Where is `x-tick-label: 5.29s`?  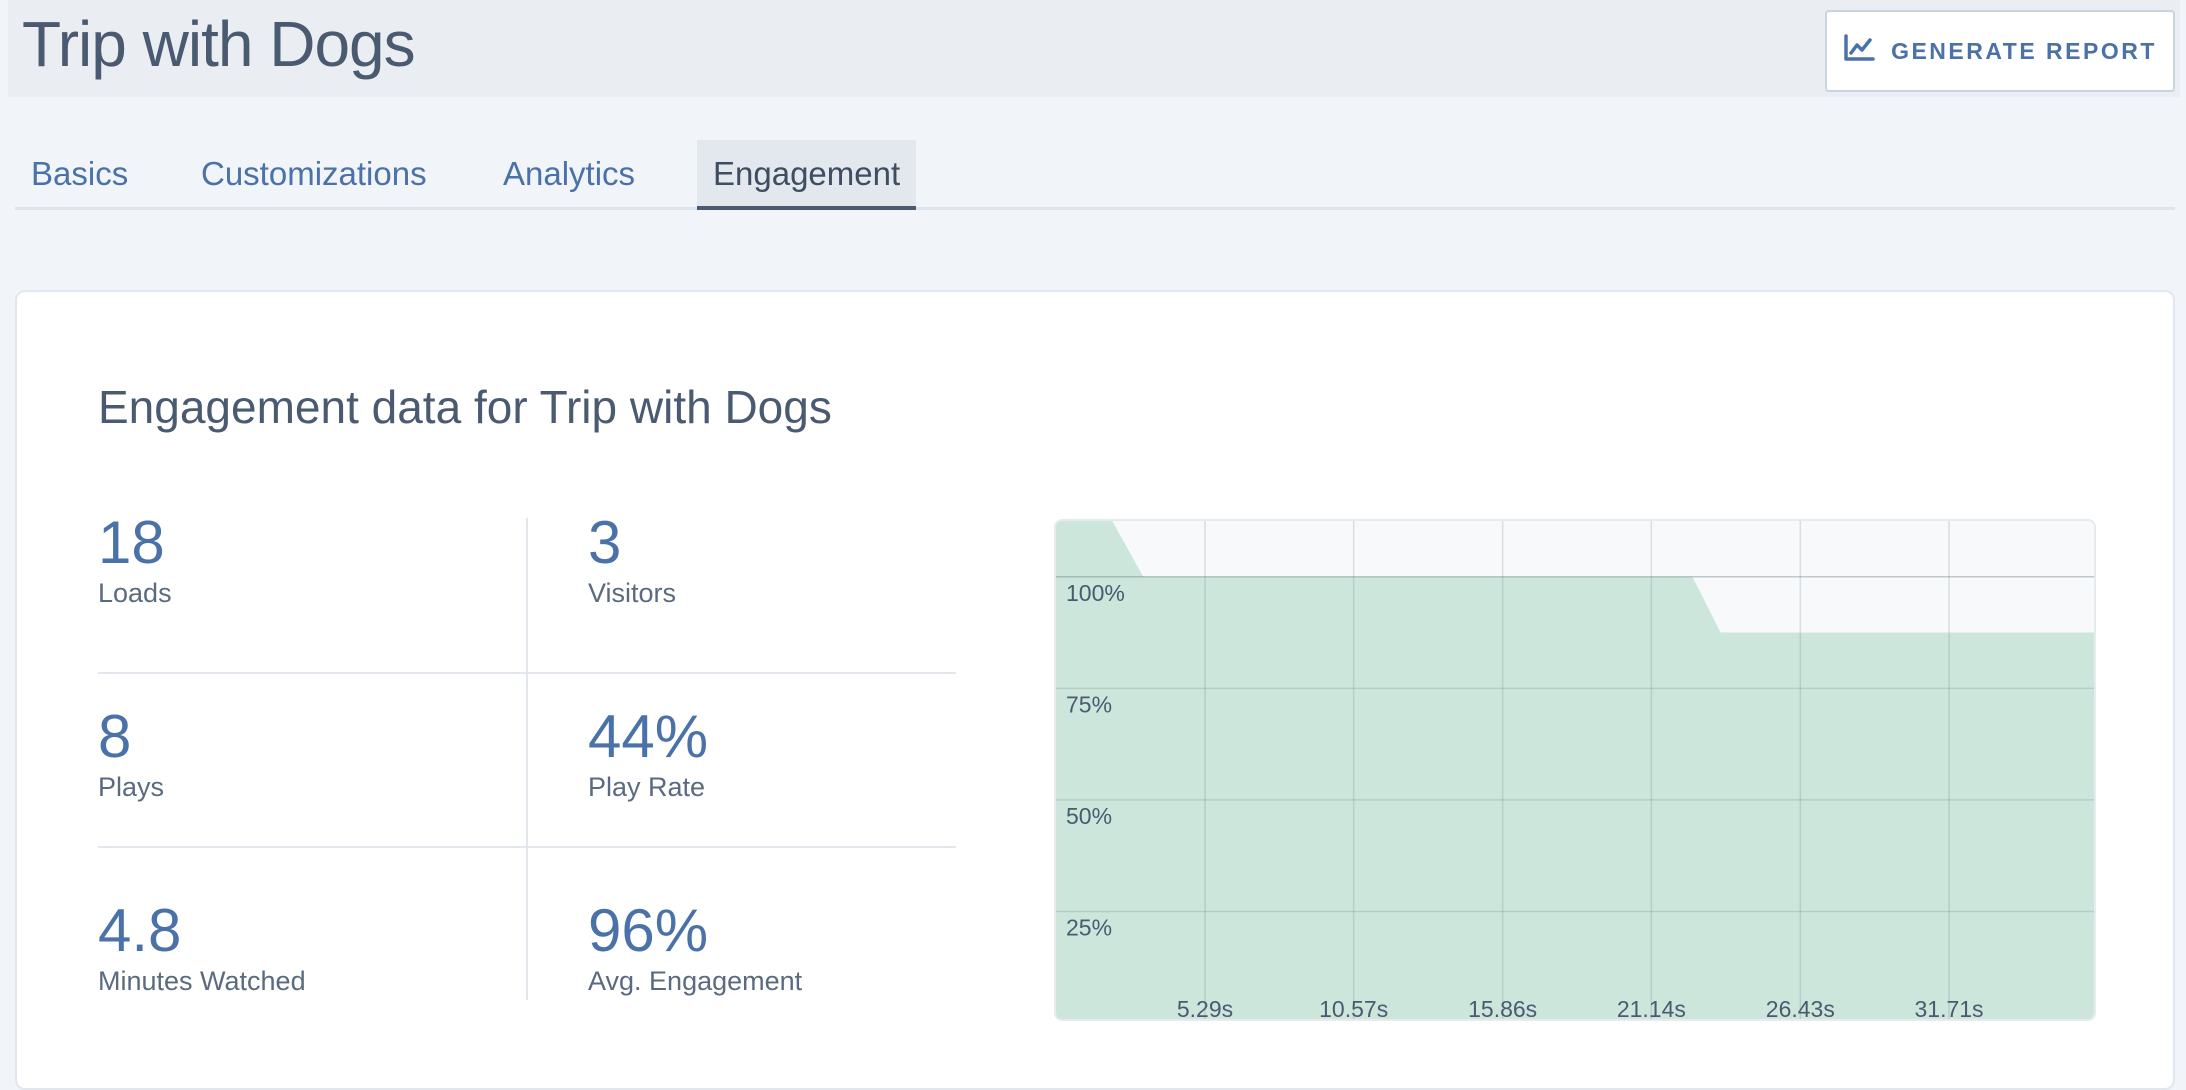 x-tick-label: 5.29s is located at coordinates (1205, 1008).